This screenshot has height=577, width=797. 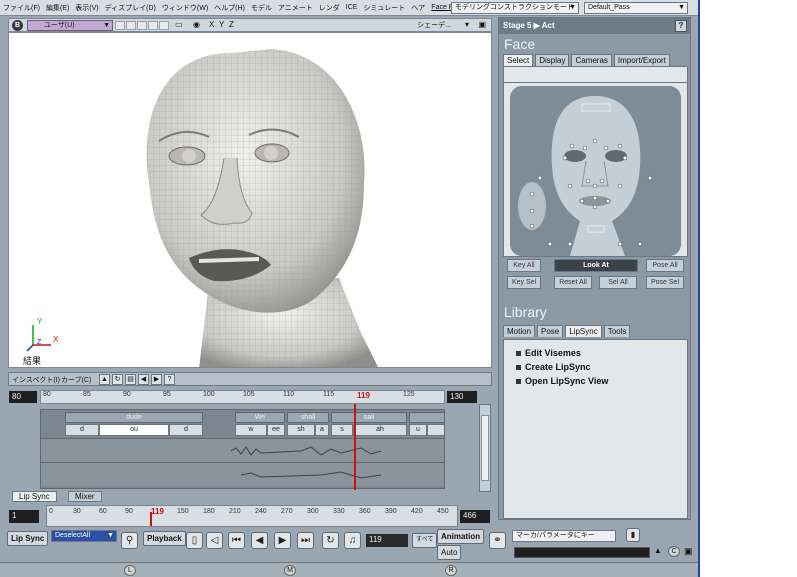 What do you see at coordinates (134, 417) in the screenshot?
I see `word-block: dude` at bounding box center [134, 417].